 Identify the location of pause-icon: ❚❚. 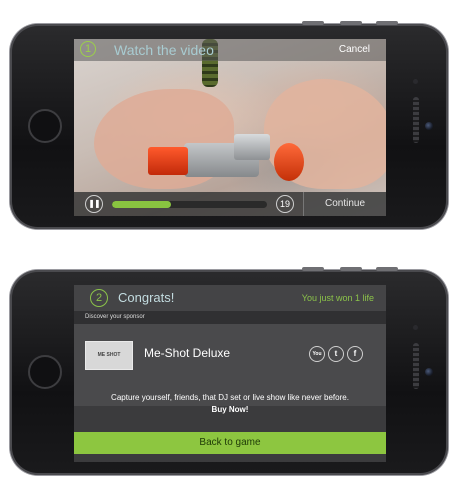
(94, 204).